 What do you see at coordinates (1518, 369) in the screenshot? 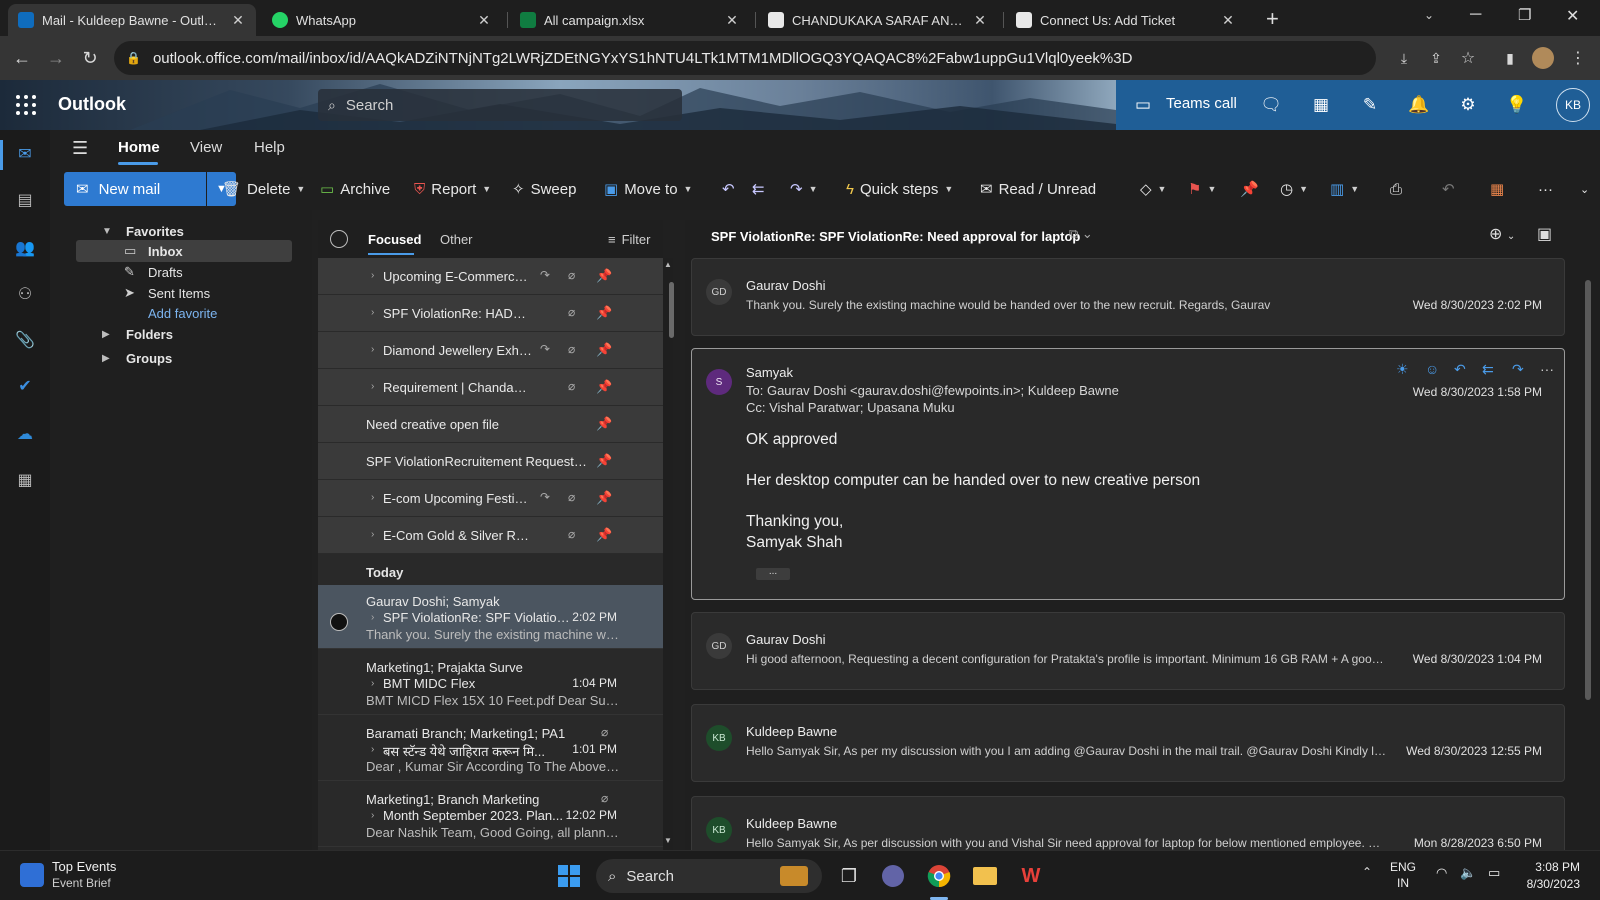
I see `forward-mail-icon: ↷` at bounding box center [1518, 369].